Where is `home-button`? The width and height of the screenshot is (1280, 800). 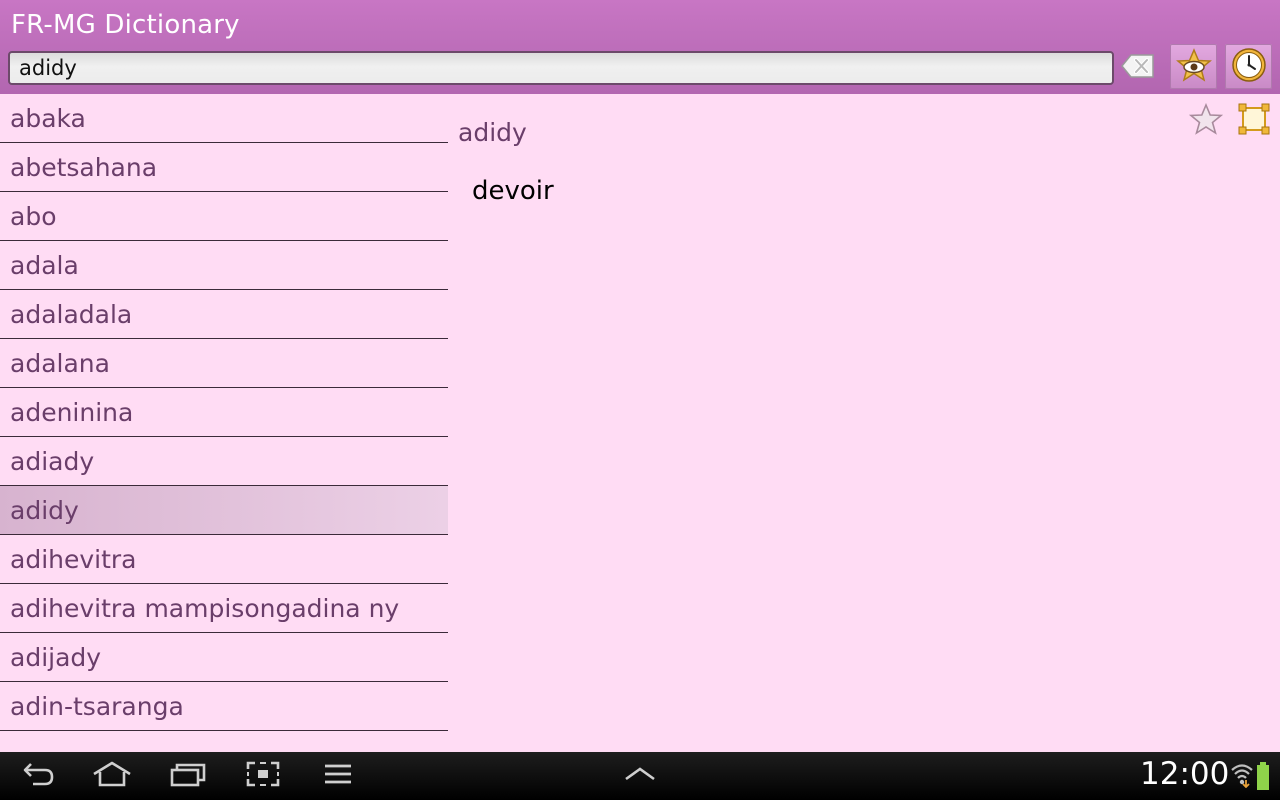 home-button is located at coordinates (112, 776).